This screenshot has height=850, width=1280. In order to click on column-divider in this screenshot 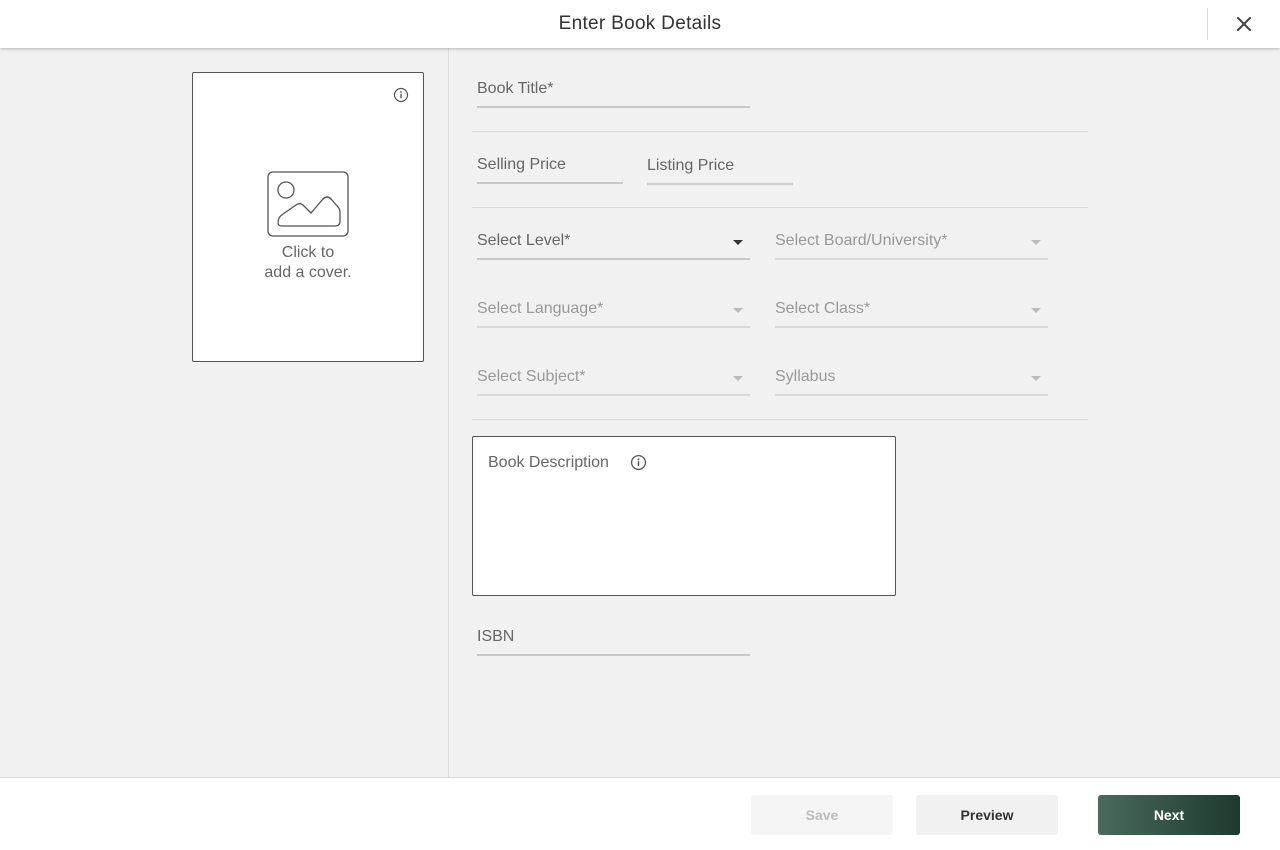, I will do `click(448, 412)`.